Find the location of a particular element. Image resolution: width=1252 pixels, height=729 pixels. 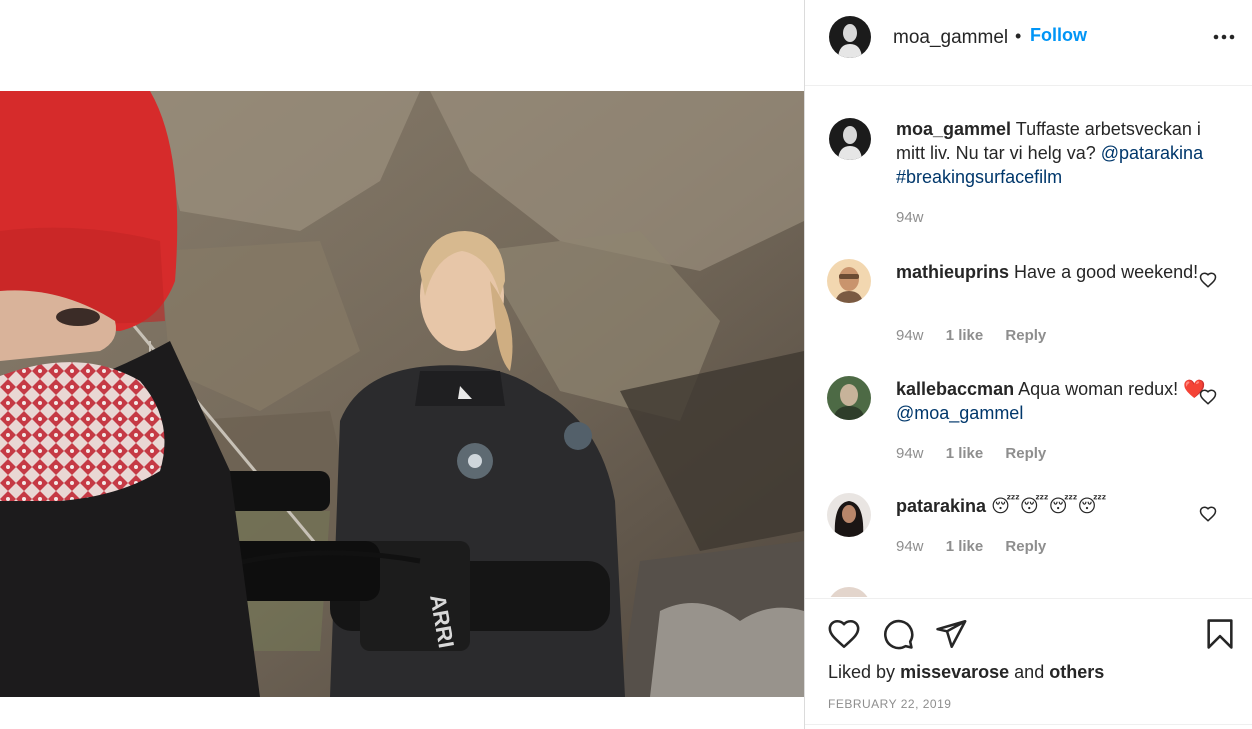

caption-age: 94w is located at coordinates (910, 217).